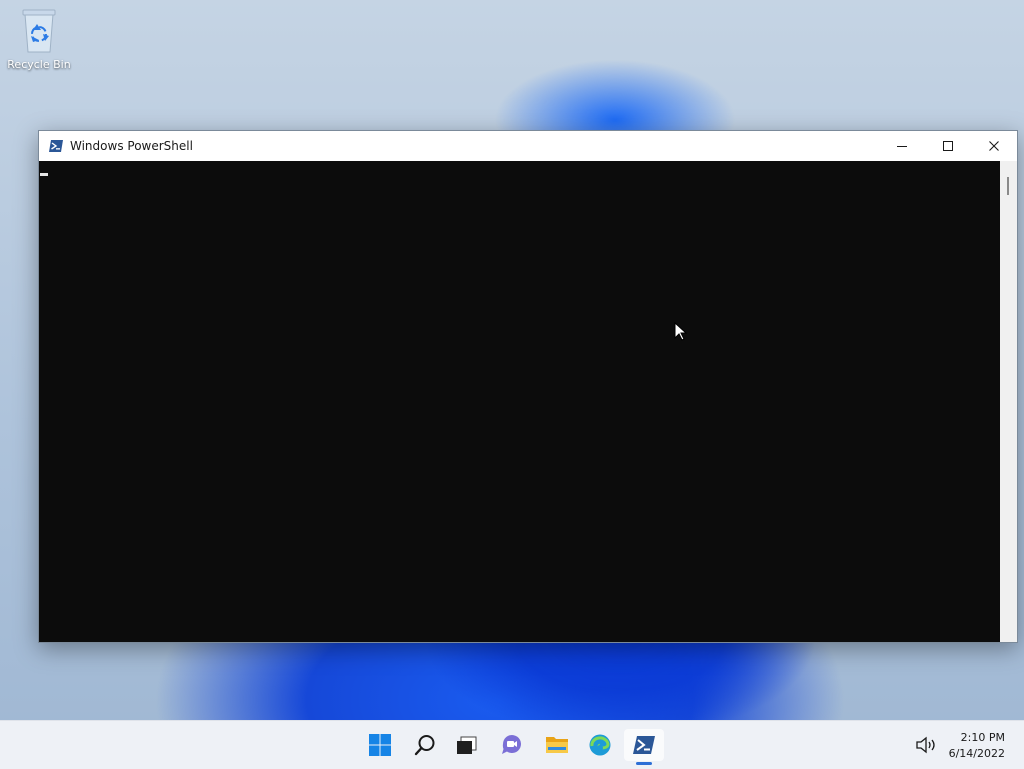  What do you see at coordinates (644, 763) in the screenshot?
I see `active-indicator` at bounding box center [644, 763].